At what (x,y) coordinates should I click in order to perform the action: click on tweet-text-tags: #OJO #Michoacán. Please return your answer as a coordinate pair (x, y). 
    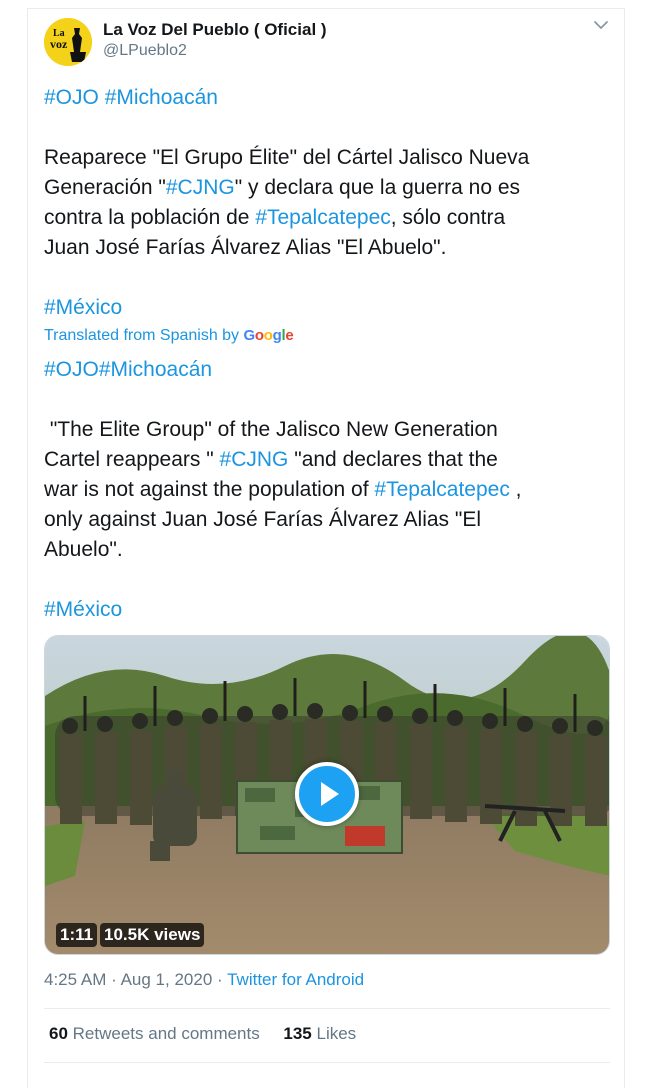
    Looking at the image, I should click on (324, 98).